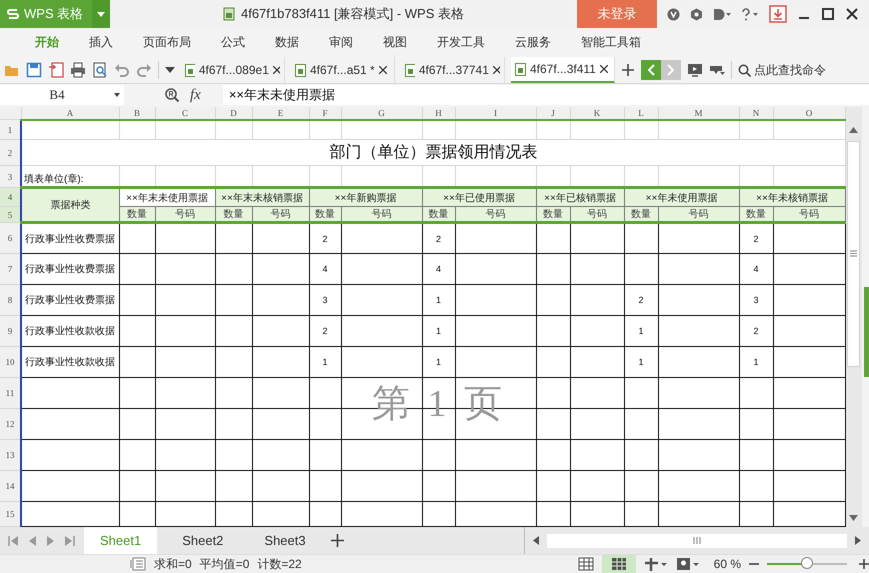  Describe the element at coordinates (10, 300) in the screenshot. I see `row-header: 8` at that location.